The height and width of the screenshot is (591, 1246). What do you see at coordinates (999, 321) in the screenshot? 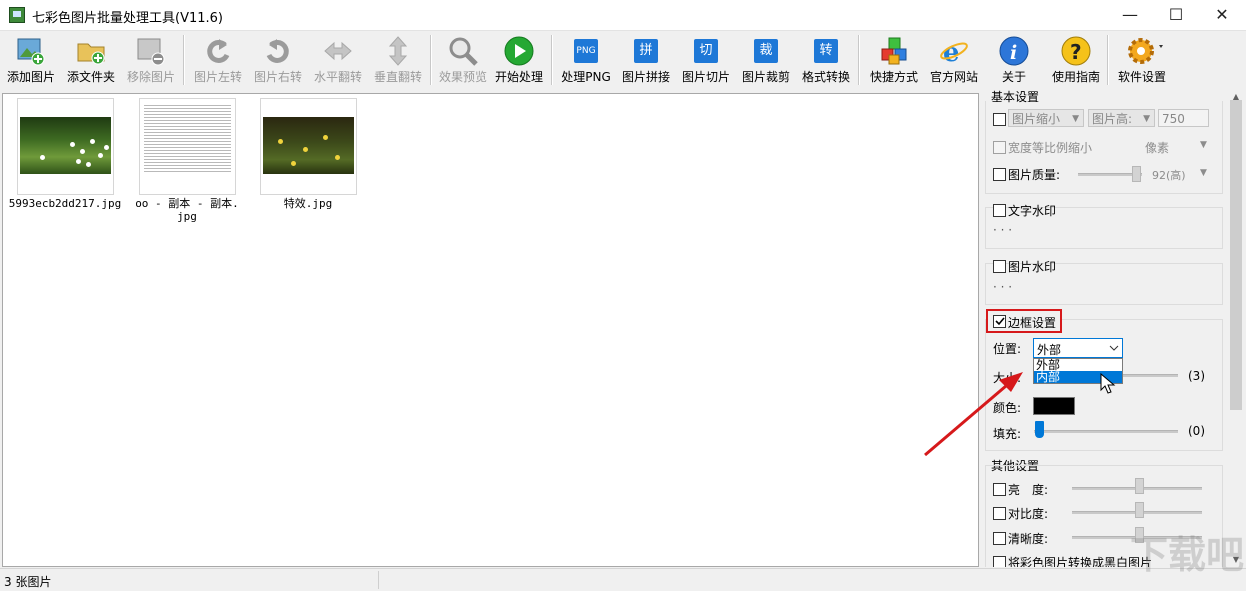
I see `border-settings-checkbox` at bounding box center [999, 321].